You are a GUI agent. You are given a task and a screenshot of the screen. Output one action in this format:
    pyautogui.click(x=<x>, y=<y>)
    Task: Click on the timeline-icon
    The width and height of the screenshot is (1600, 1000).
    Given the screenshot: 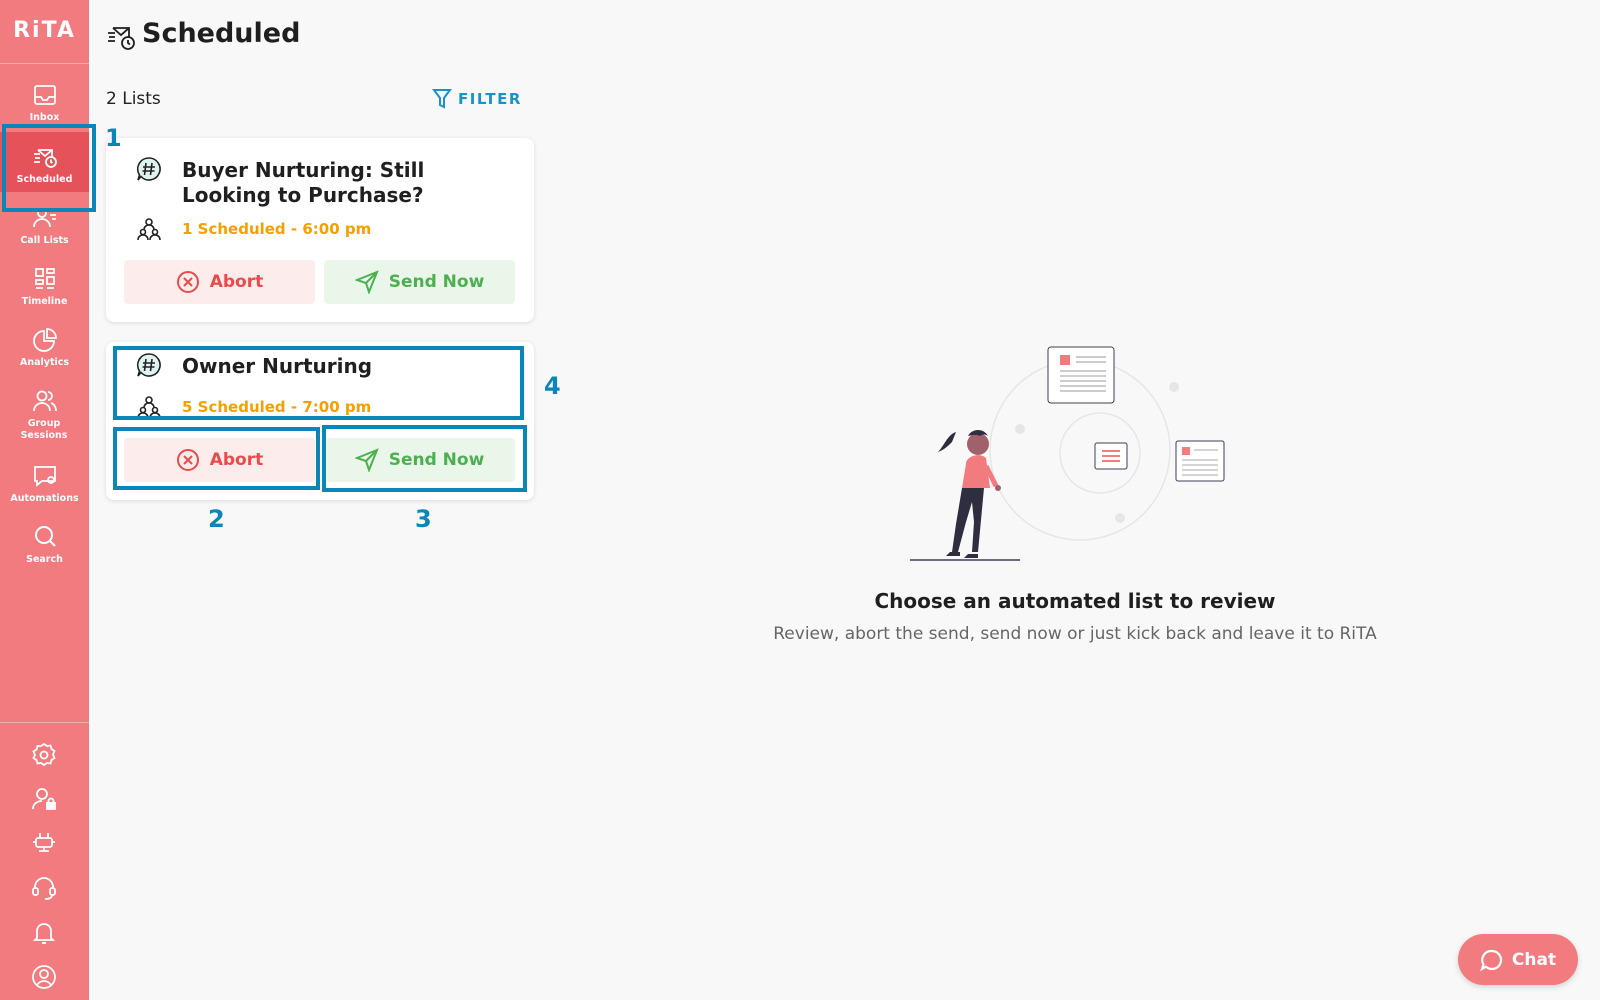 What is the action you would take?
    pyautogui.click(x=44, y=278)
    